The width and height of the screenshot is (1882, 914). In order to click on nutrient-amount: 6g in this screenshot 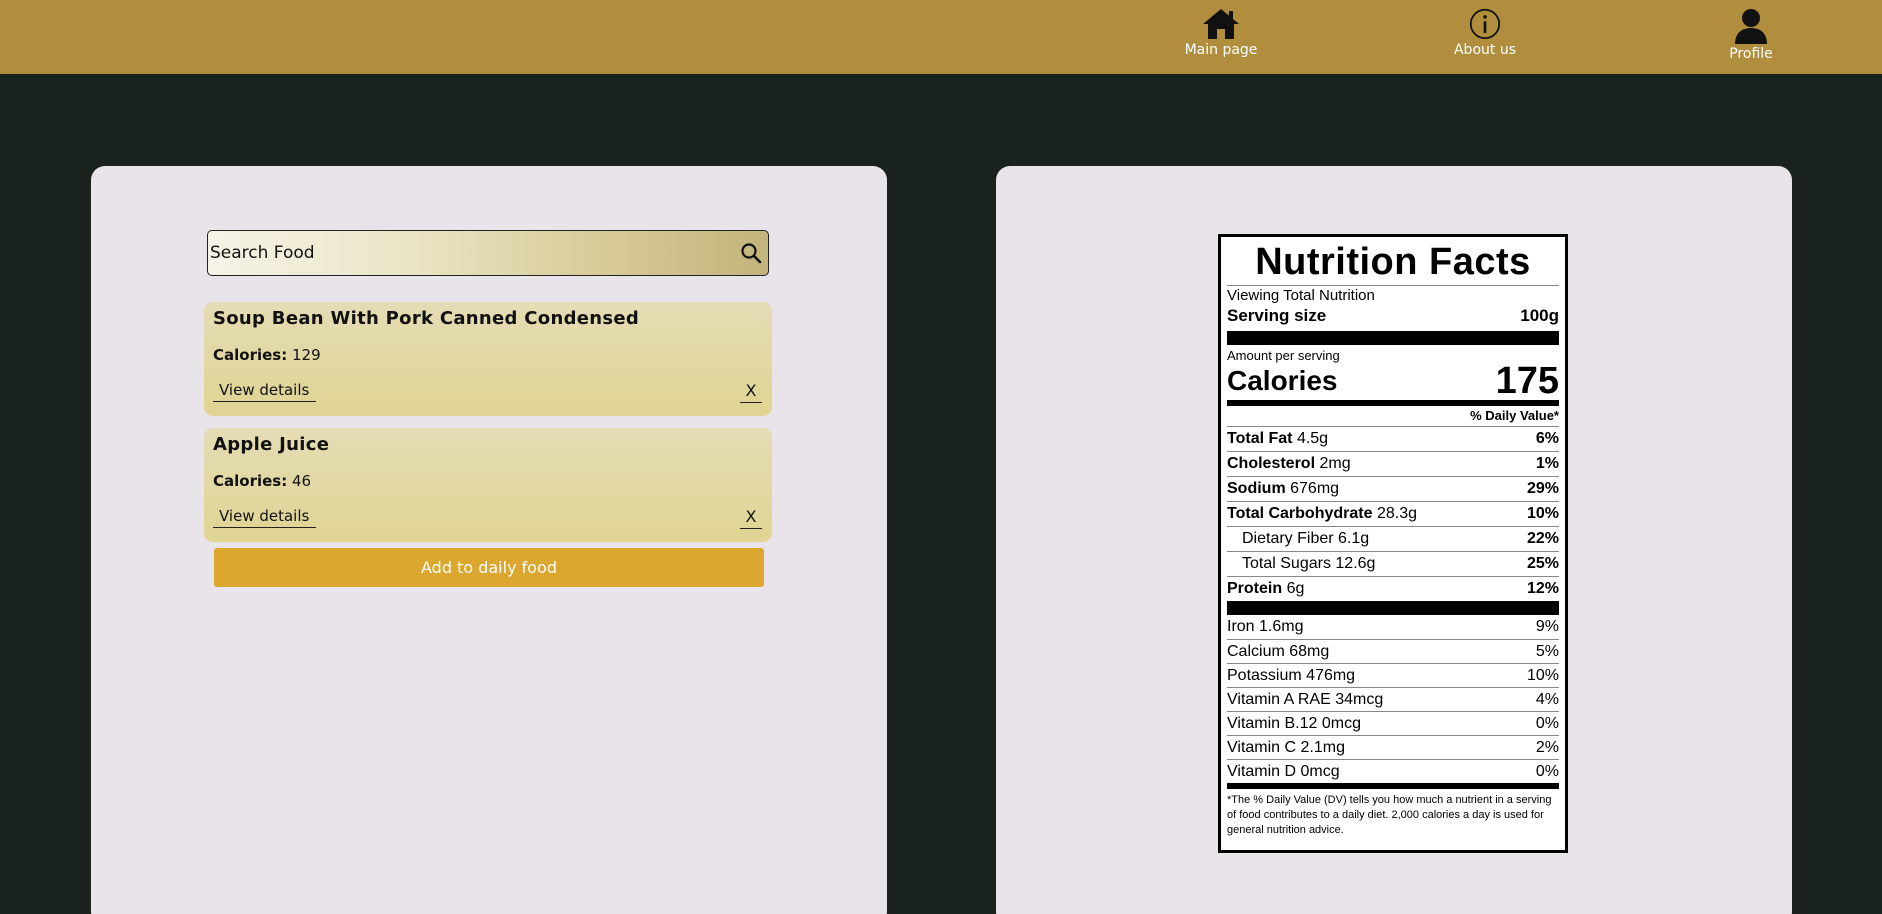, I will do `click(1295, 588)`.